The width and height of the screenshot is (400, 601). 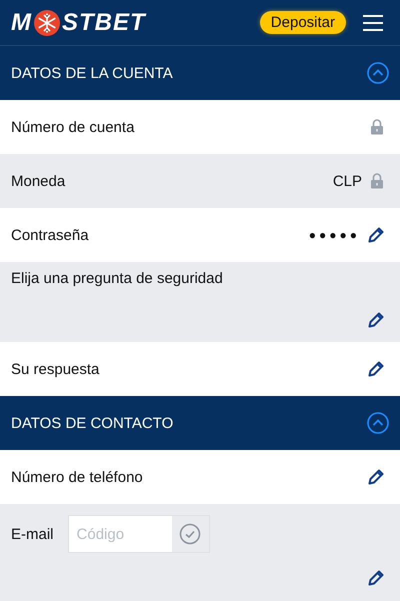 What do you see at coordinates (334, 235) in the screenshot?
I see `row-value: ●●●●●` at bounding box center [334, 235].